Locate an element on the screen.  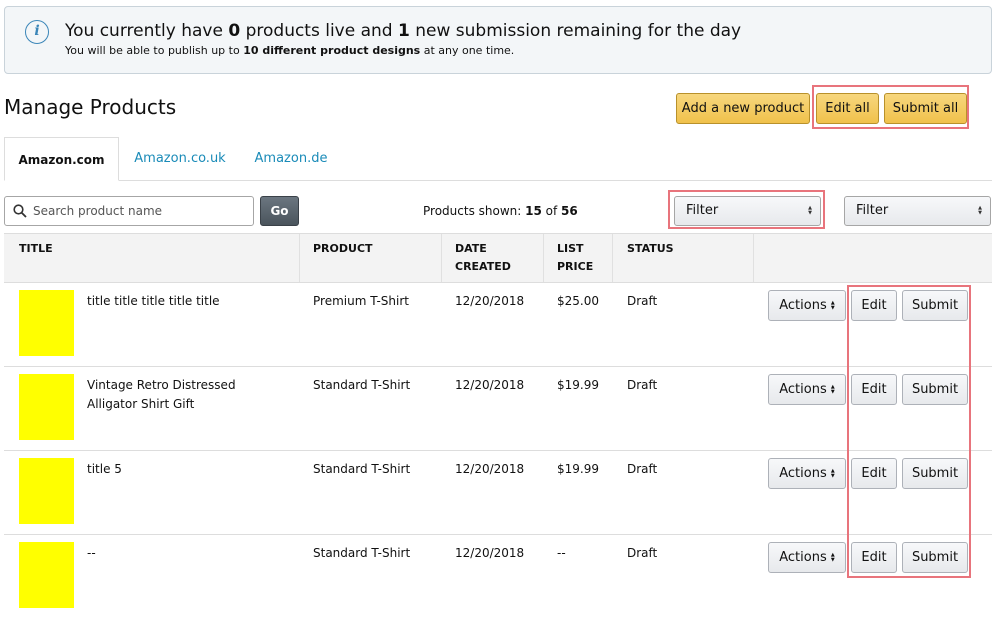
filter-select-2: Filter ▲ ▼ is located at coordinates (917, 211).